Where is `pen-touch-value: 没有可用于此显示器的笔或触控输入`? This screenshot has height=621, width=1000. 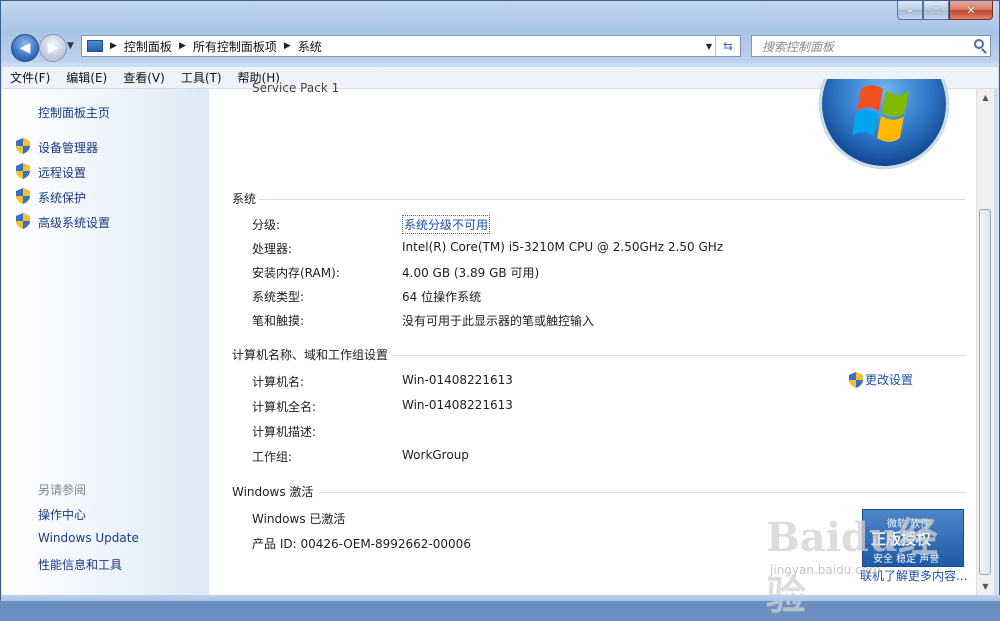 pen-touch-value: 没有可用于此显示器的笔或触控输入 is located at coordinates (498, 321).